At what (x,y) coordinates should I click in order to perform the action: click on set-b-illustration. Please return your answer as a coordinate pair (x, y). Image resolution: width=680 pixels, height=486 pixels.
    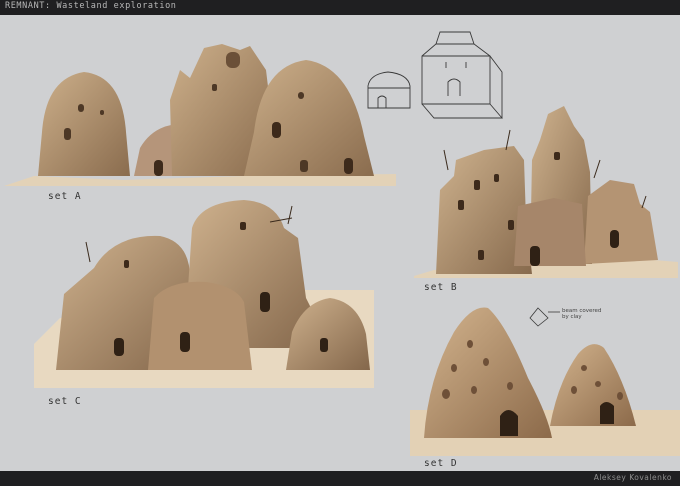
    Looking at the image, I should click on (546, 192).